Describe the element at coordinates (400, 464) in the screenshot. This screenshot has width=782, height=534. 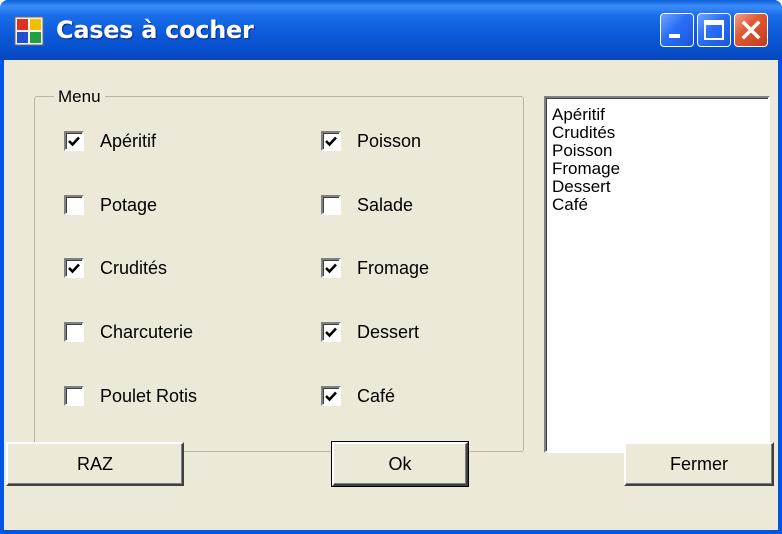
I see `ok-button: Ok` at that location.